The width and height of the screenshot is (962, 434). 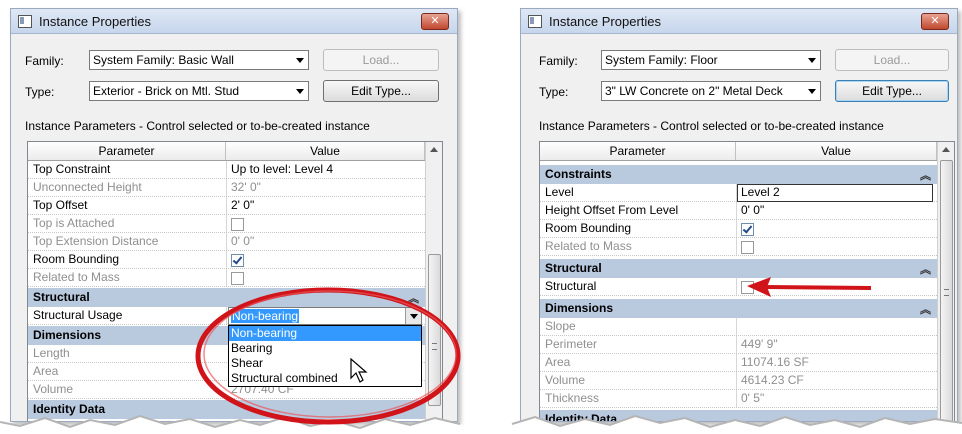 What do you see at coordinates (759, 344) in the screenshot?
I see `row-value: 449' 9"` at bounding box center [759, 344].